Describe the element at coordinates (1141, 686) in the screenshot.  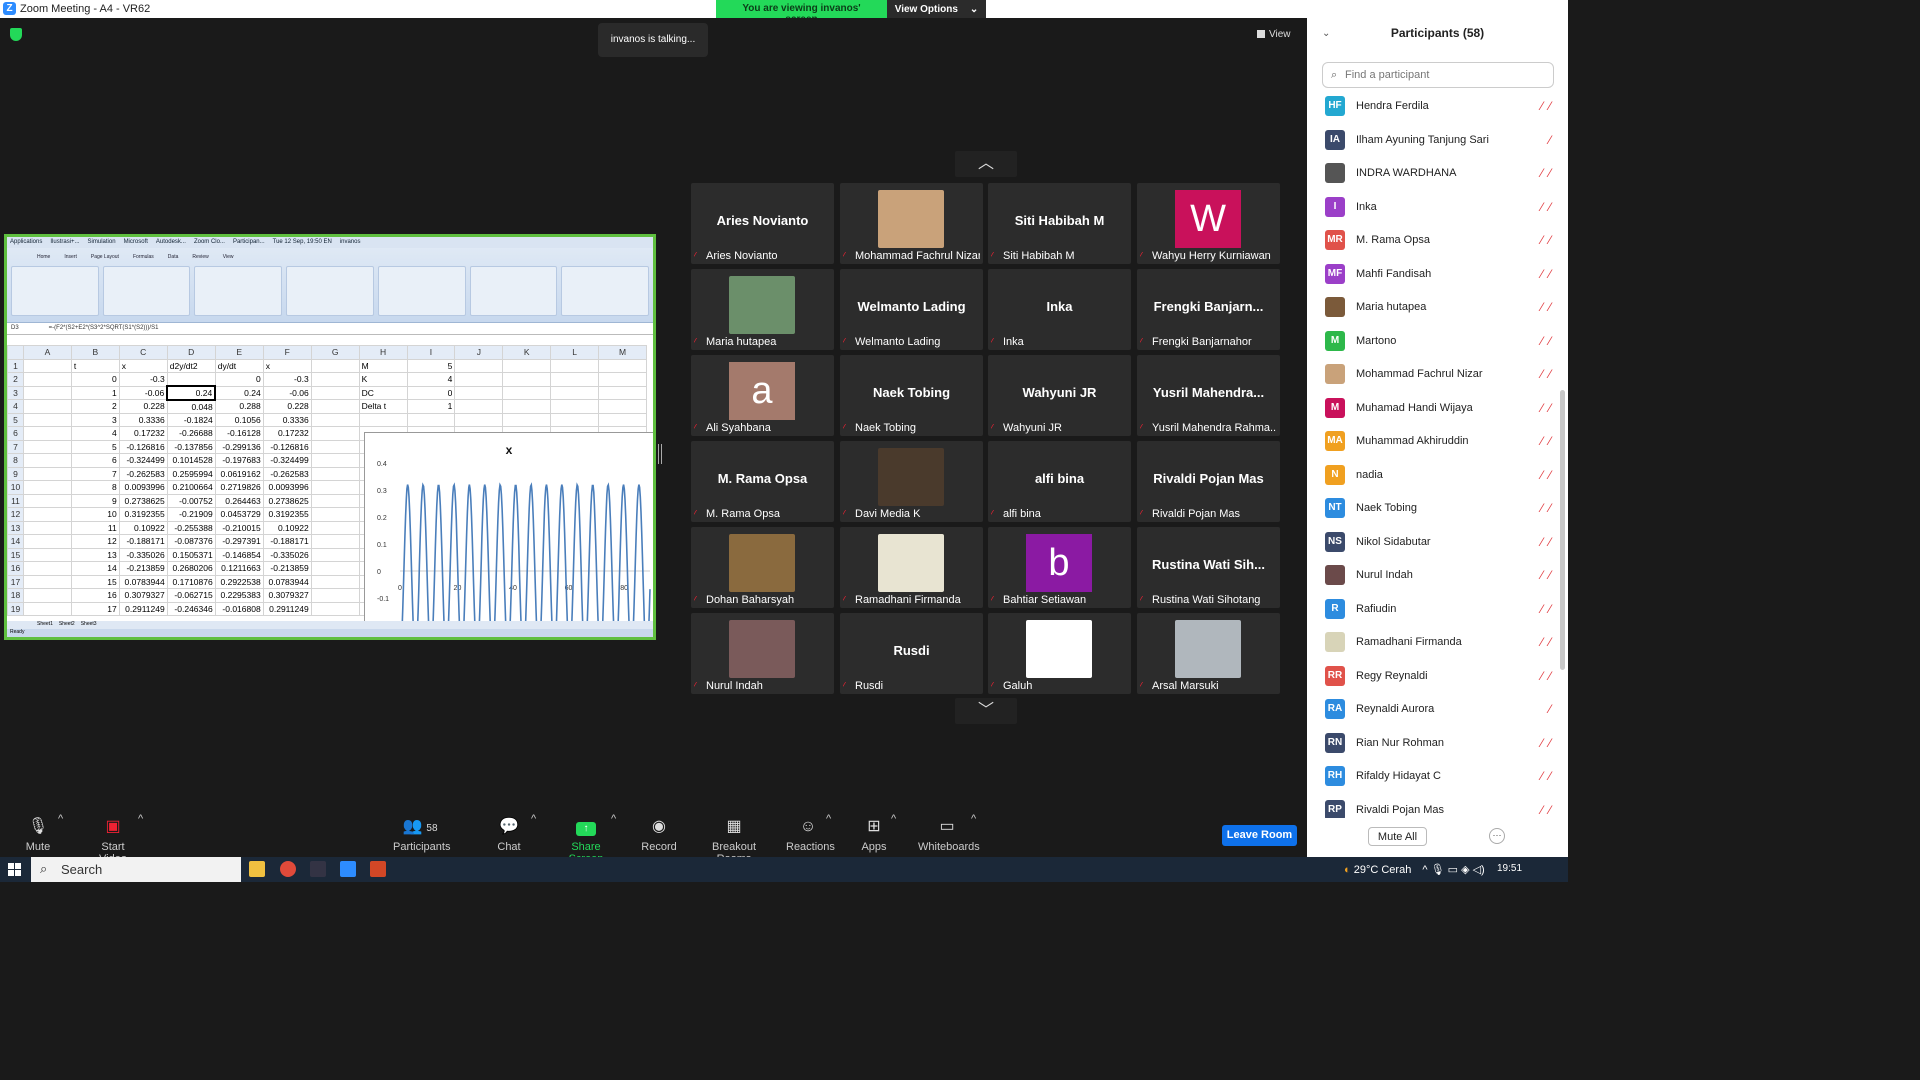
I see `muted-mic-icon: ⁄` at that location.